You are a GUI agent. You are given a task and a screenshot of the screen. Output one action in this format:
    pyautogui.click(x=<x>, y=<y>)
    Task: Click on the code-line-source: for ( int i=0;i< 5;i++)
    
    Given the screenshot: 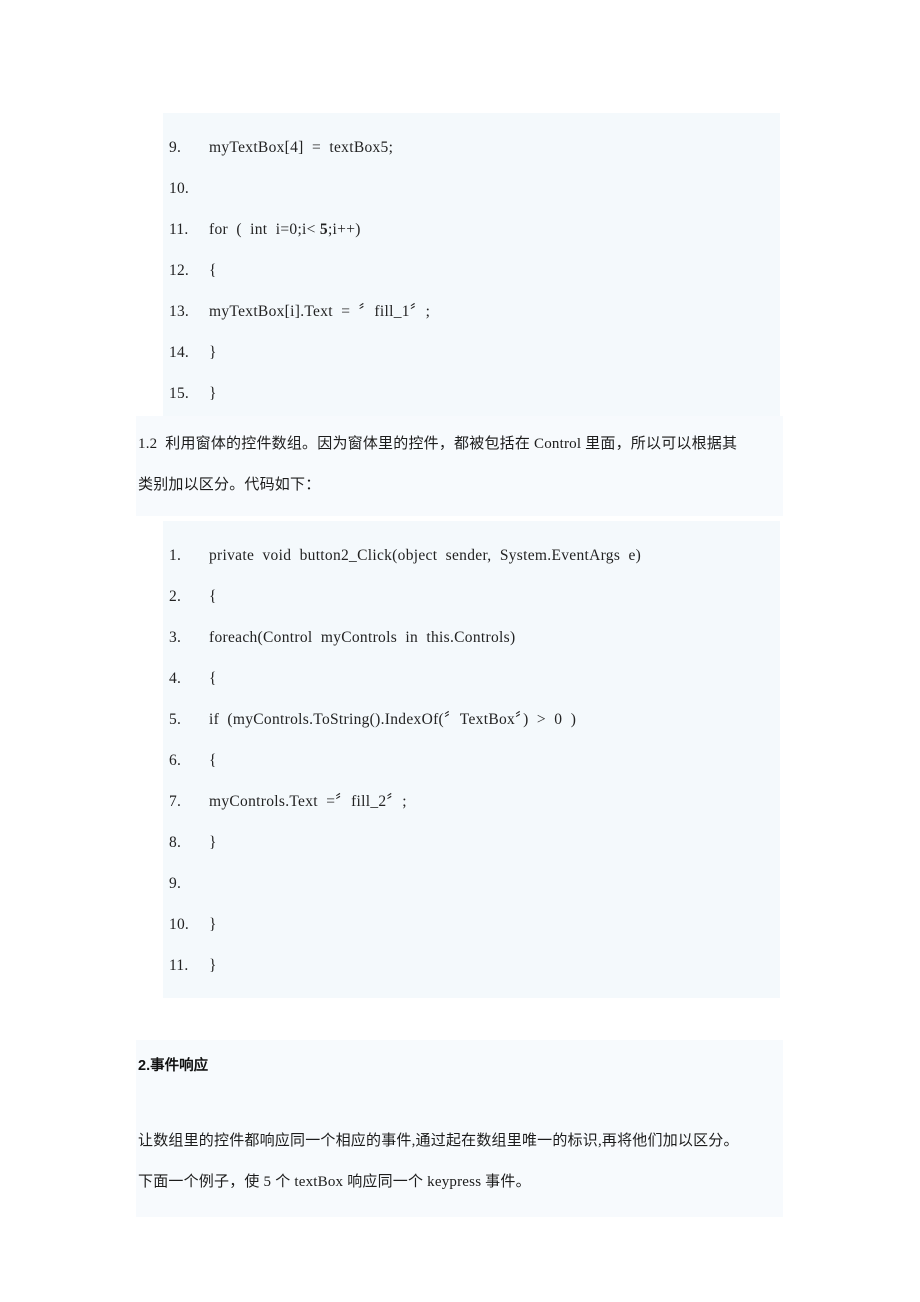 What is the action you would take?
    pyautogui.click(x=285, y=229)
    